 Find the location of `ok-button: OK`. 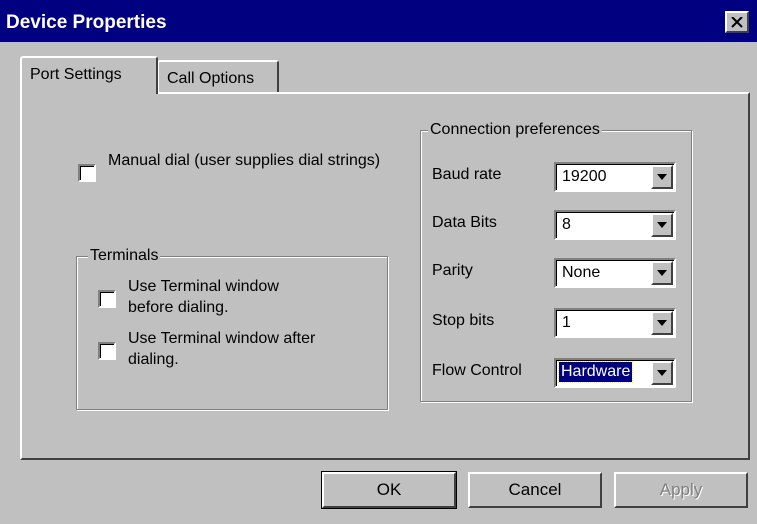

ok-button: OK is located at coordinates (389, 490).